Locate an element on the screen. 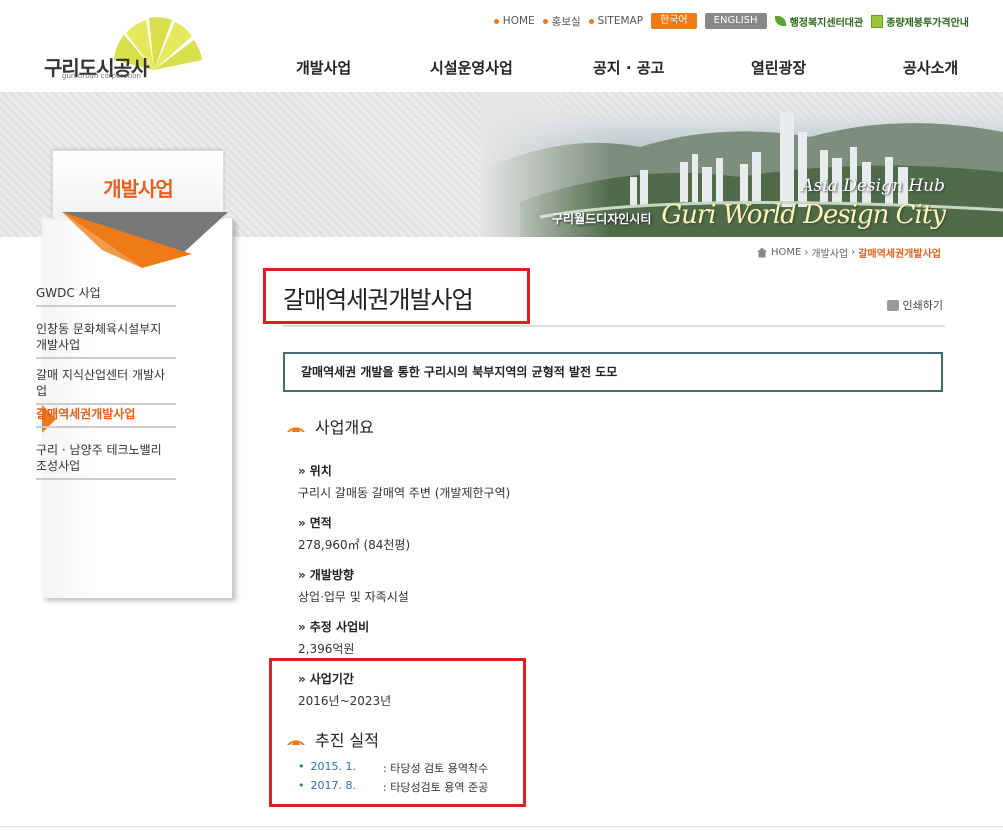  folded-ribbon-icon is located at coordinates (145, 240).